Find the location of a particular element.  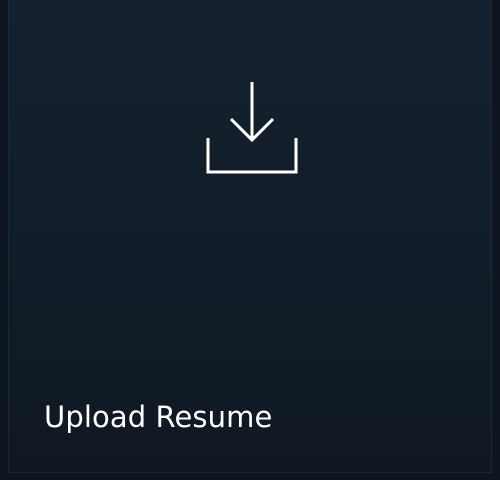

tile-label: Upload Resume is located at coordinates (158, 417).